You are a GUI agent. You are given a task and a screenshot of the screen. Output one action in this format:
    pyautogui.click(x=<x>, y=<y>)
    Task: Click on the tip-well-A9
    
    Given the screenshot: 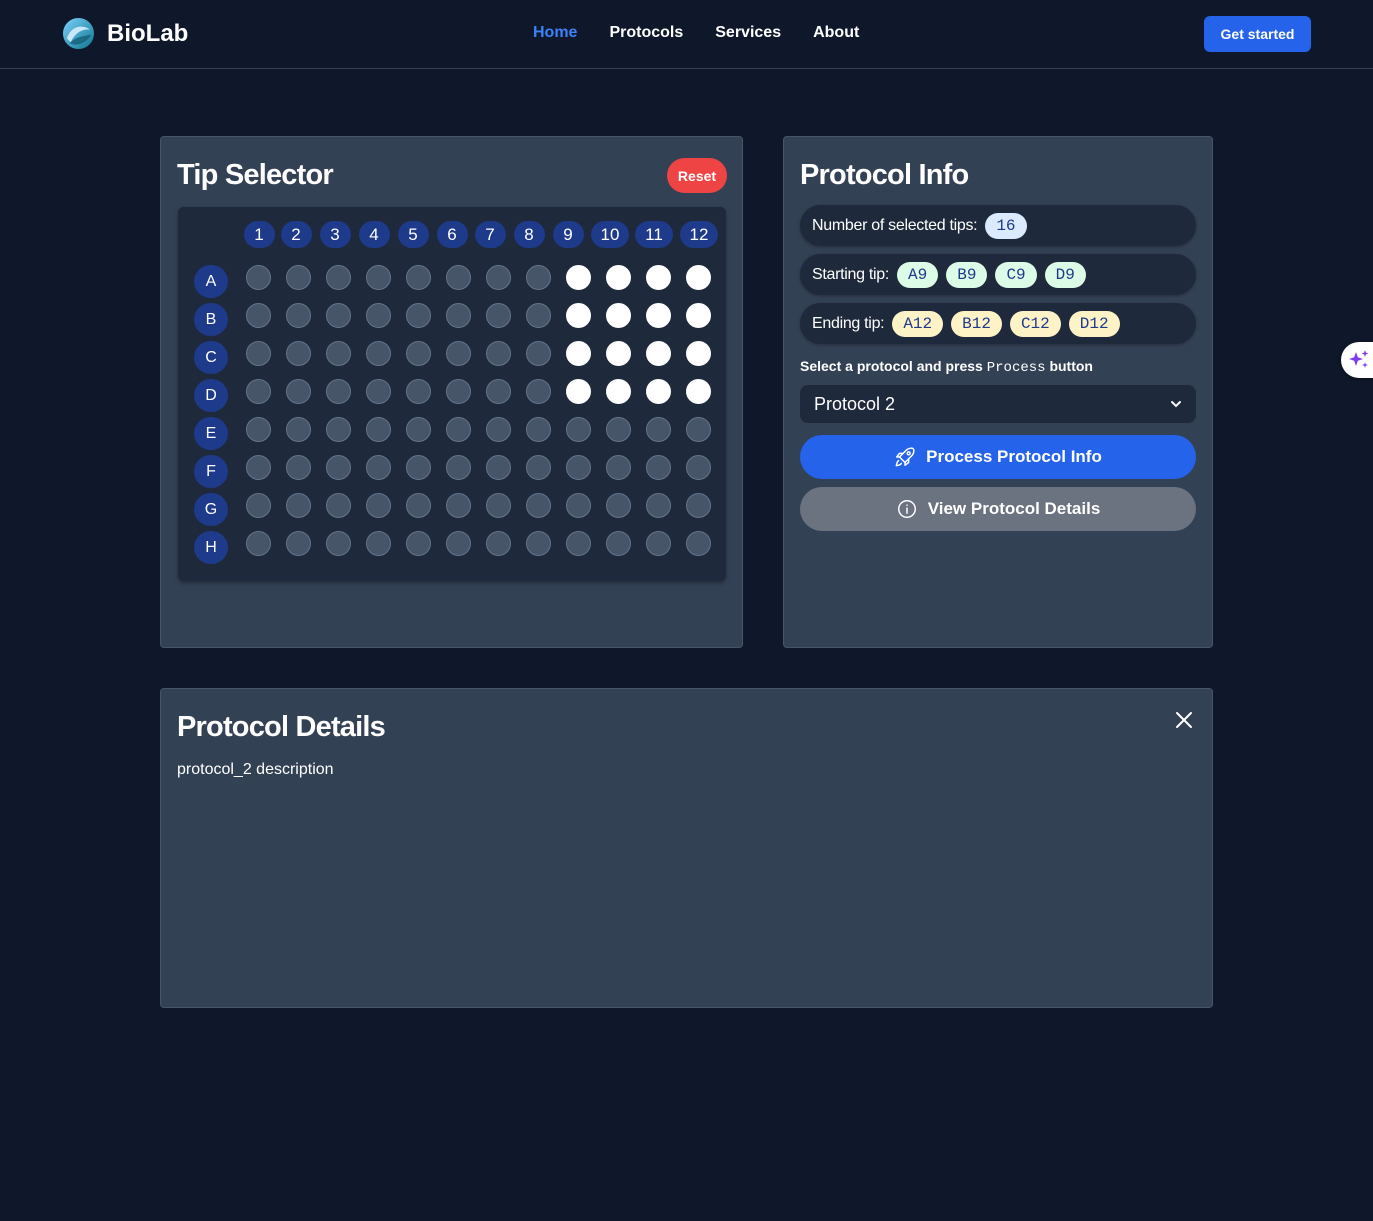 What is the action you would take?
    pyautogui.click(x=578, y=277)
    